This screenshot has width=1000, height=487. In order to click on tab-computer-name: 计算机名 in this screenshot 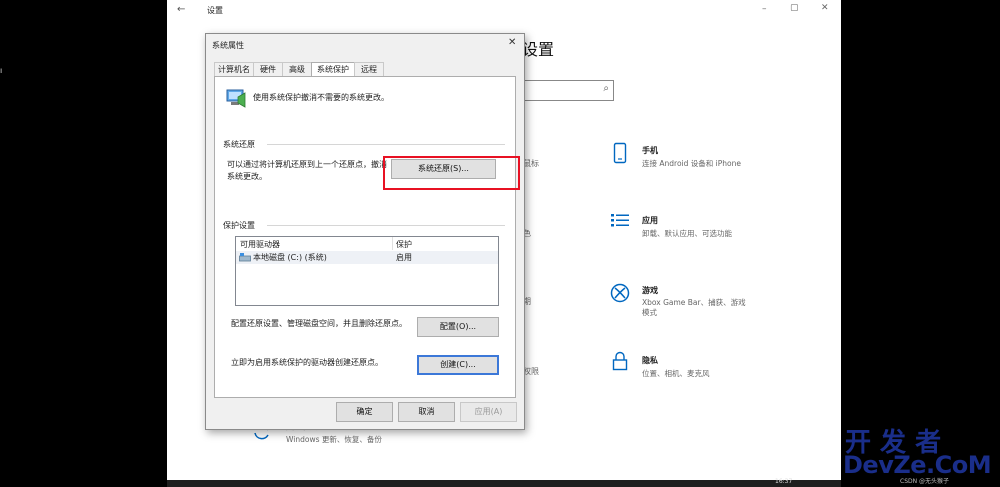, I will do `click(234, 69)`.